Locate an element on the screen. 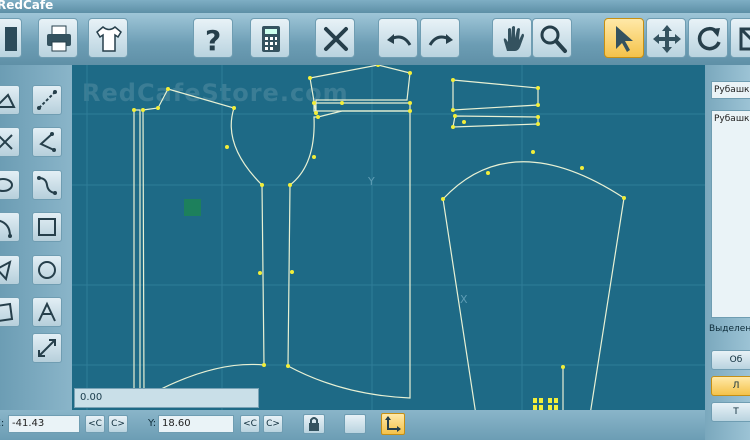 This screenshot has width=750, height=440. lock-button is located at coordinates (314, 424).